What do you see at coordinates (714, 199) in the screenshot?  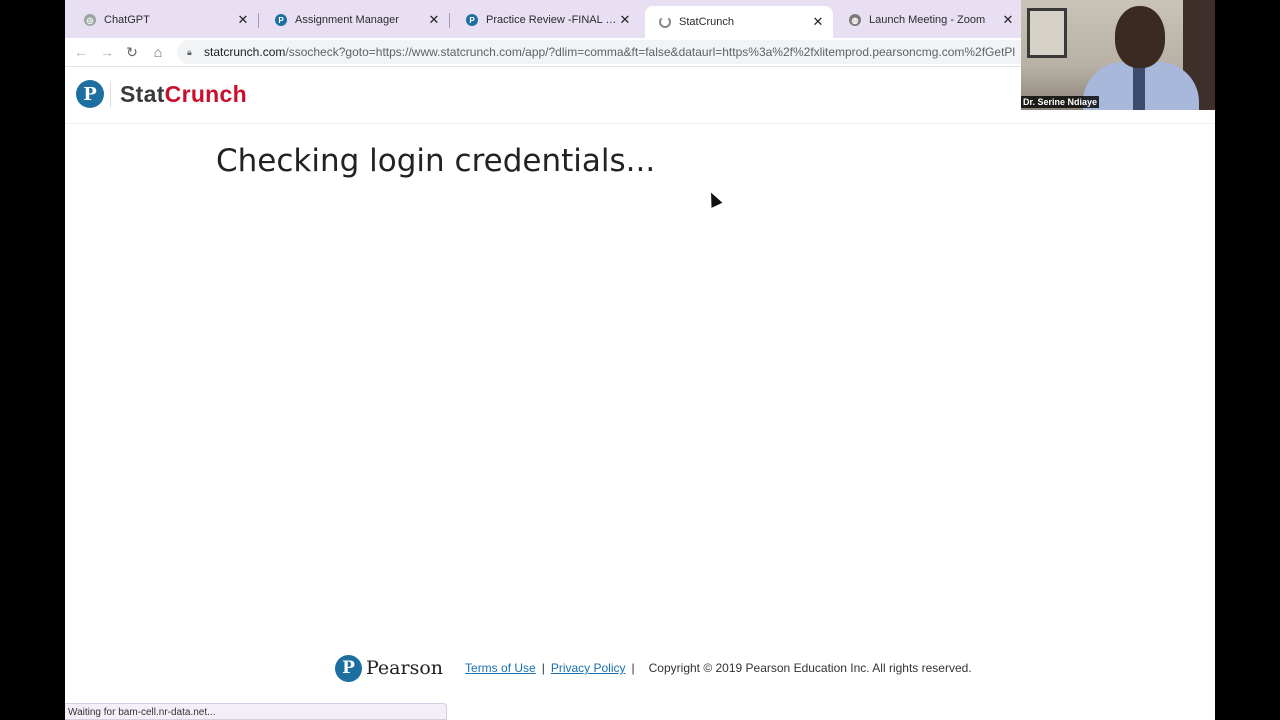 I see `mouse-cursor-icon` at bounding box center [714, 199].